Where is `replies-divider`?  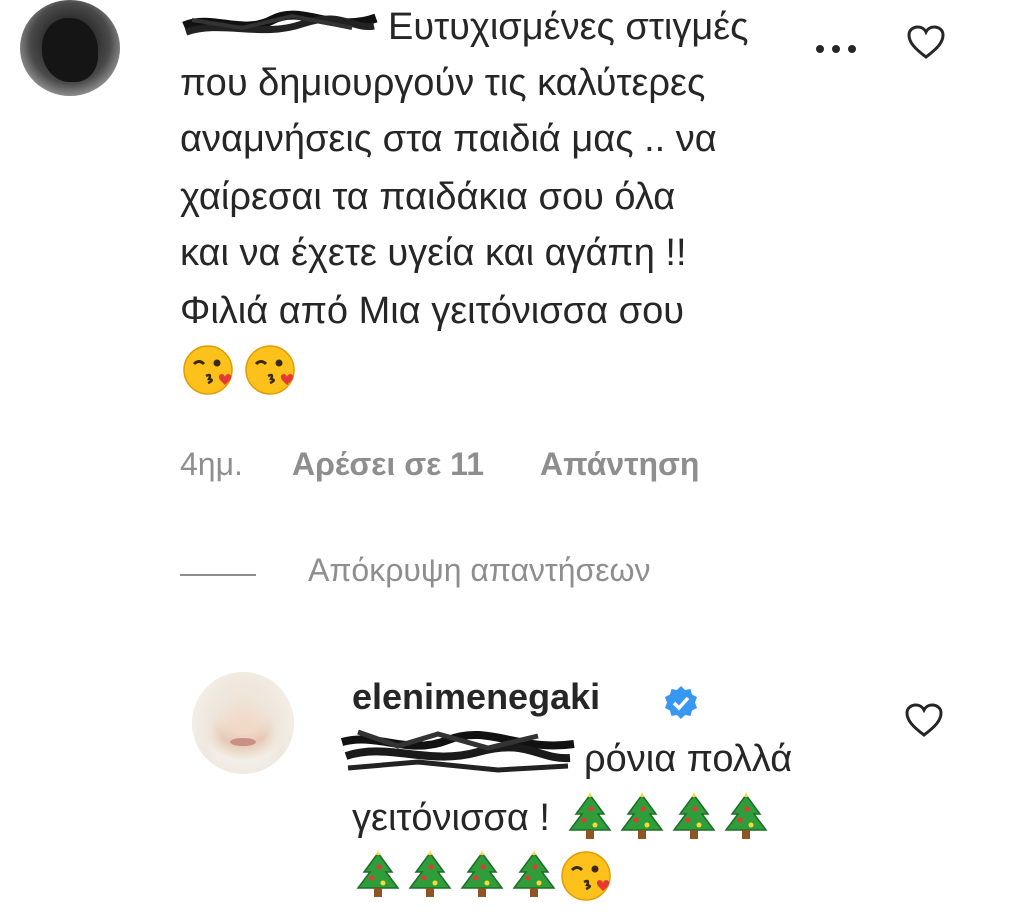
replies-divider is located at coordinates (218, 575).